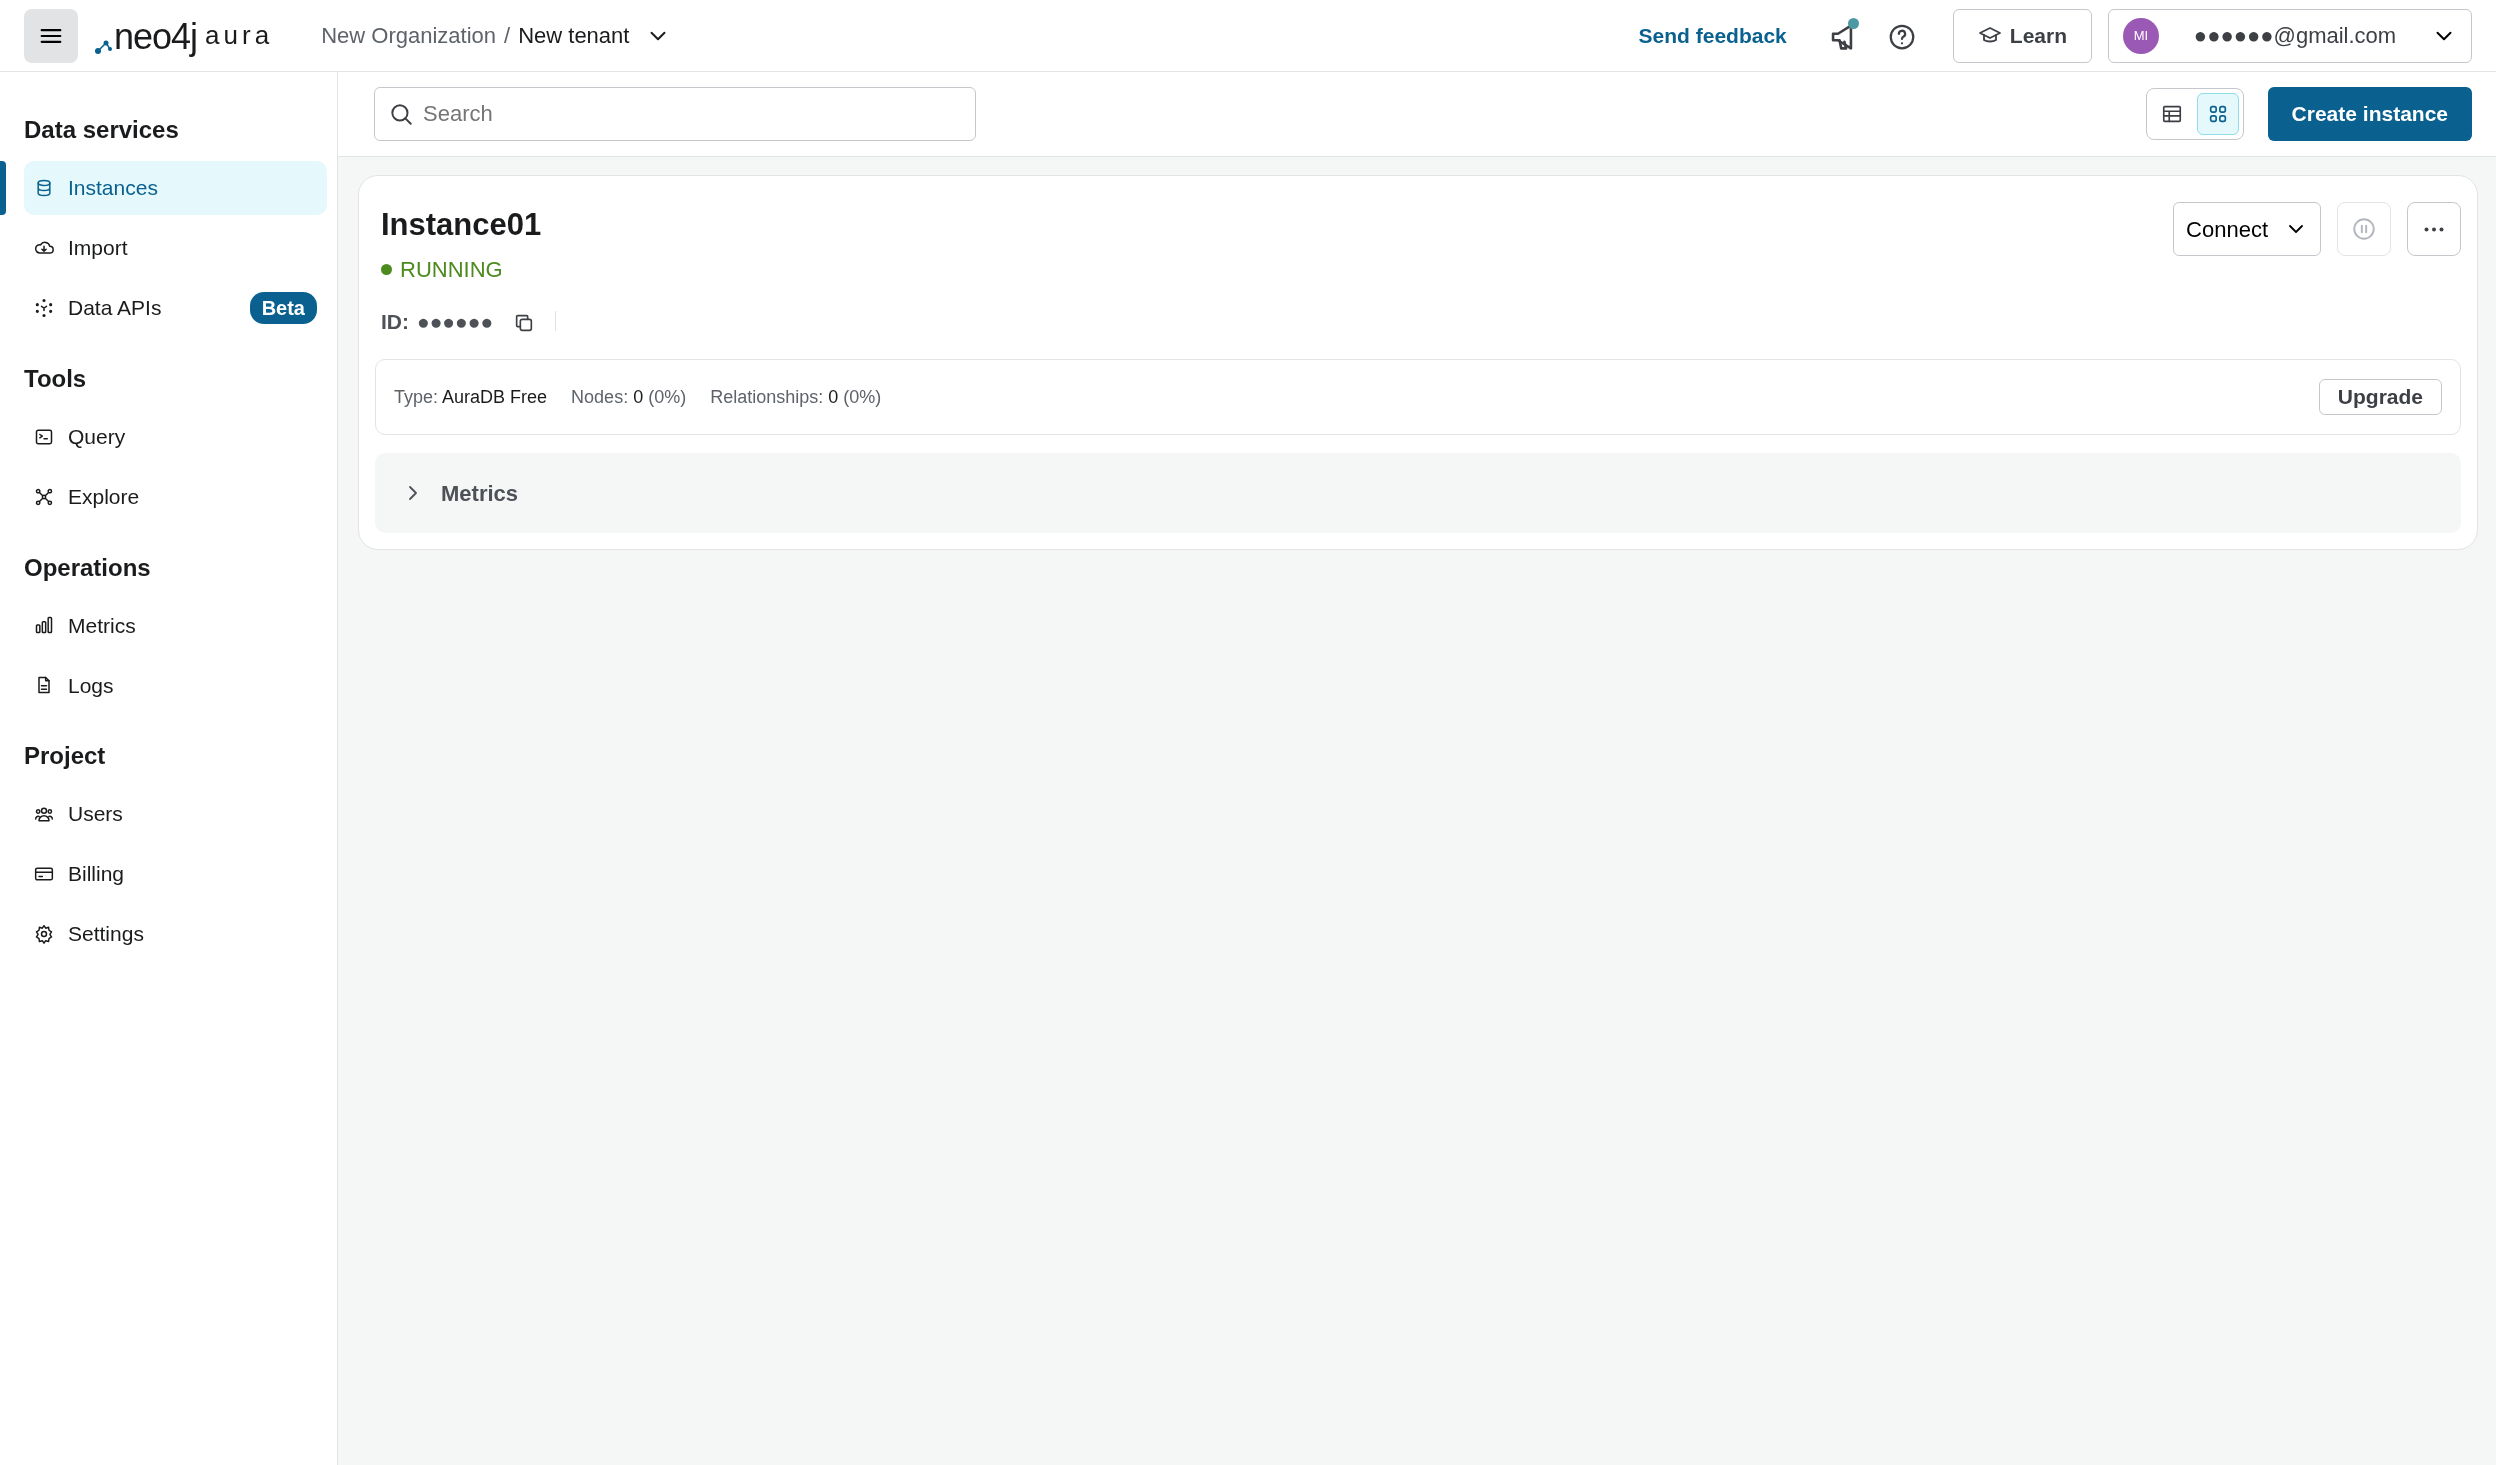 This screenshot has width=2496, height=1465. I want to click on sidebar-heading: Operations, so click(87, 568).